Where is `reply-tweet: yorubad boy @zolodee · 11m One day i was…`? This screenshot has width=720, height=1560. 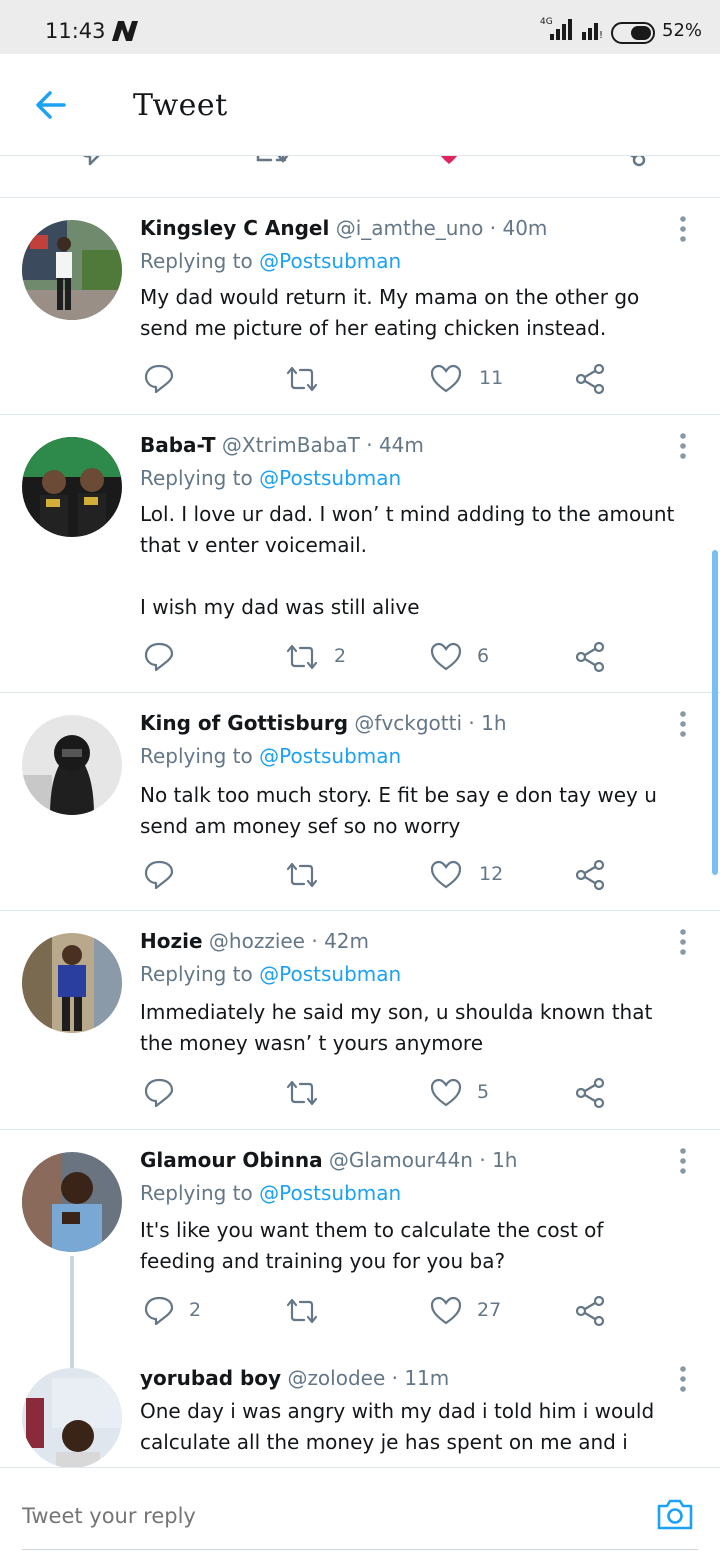 reply-tweet: yorubad boy @zolodee · 11m One day i was… is located at coordinates (360, 1407).